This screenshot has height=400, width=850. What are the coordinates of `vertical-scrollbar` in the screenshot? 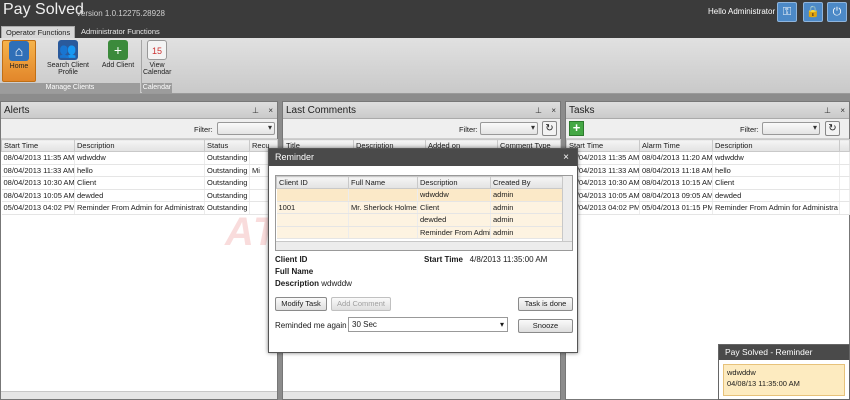 It's located at (567, 209).